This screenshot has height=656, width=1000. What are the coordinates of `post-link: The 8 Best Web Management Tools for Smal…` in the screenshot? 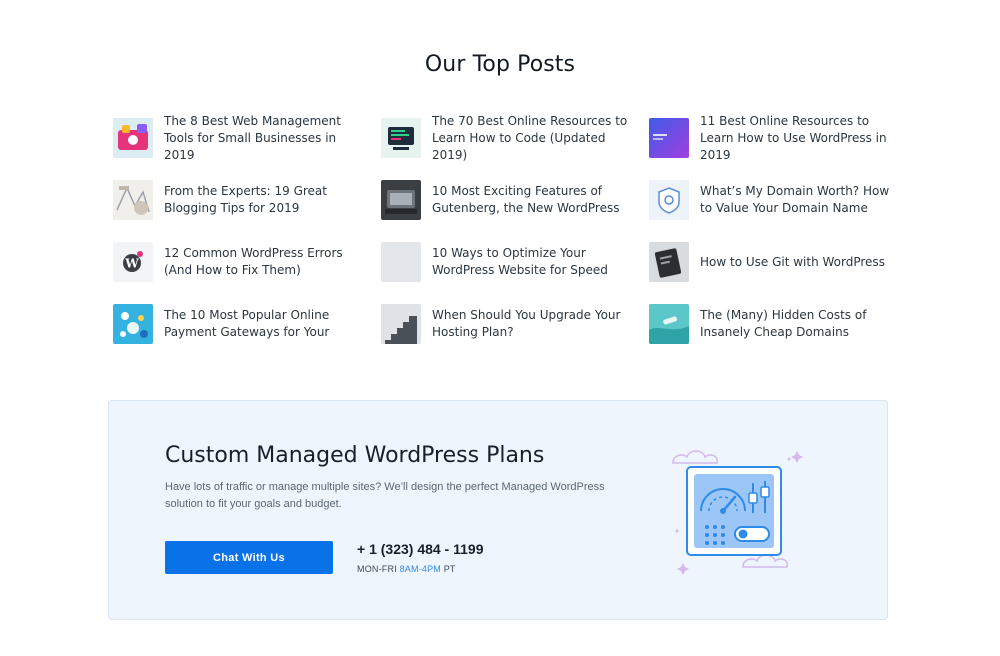 It's located at (247, 138).